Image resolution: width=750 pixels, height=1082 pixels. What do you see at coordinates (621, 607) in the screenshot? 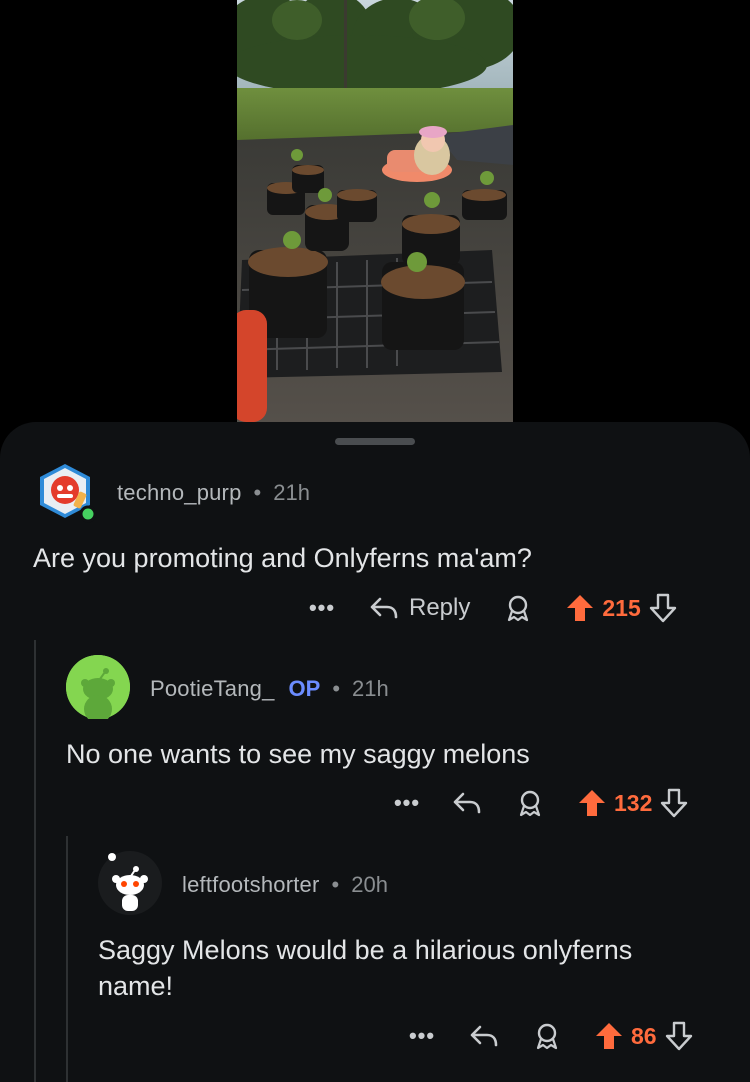
I see `vote-score: 215` at bounding box center [621, 607].